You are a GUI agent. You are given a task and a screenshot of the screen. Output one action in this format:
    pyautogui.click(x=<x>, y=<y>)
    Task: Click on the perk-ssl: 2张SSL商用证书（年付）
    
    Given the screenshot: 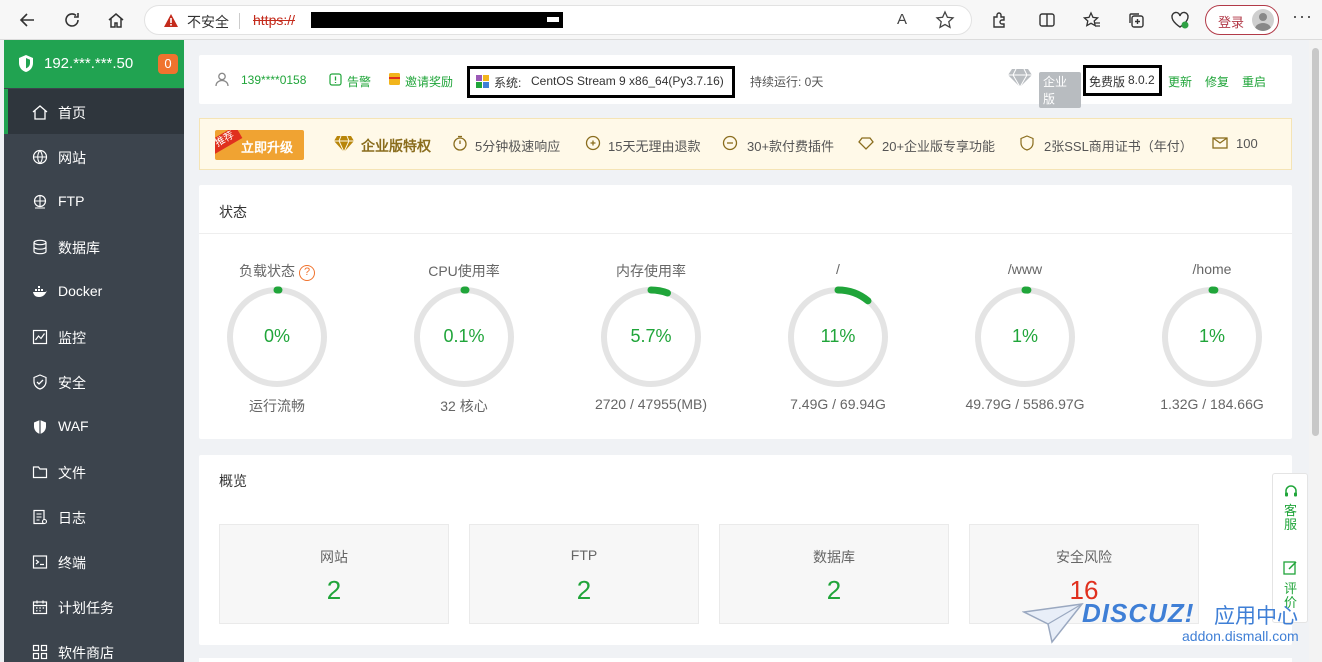 What is the action you would take?
    pyautogui.click(x=1118, y=146)
    